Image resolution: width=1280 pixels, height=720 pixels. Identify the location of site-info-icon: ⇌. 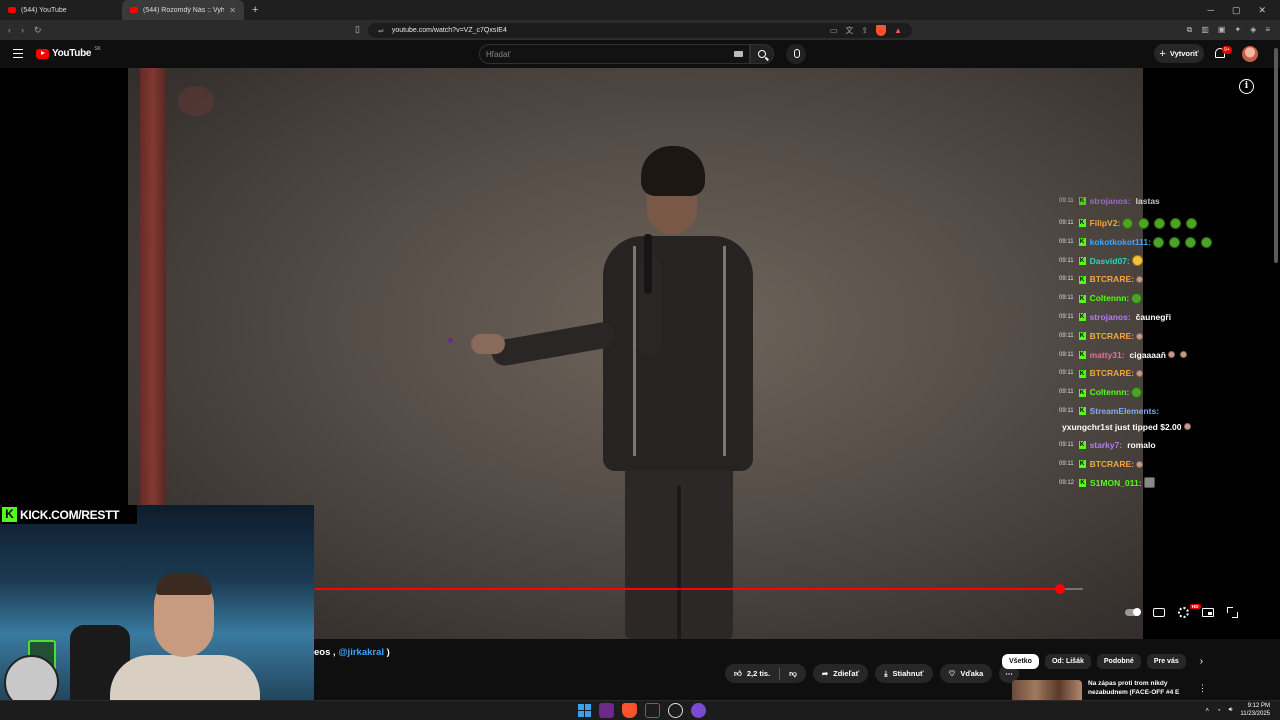
(381, 31).